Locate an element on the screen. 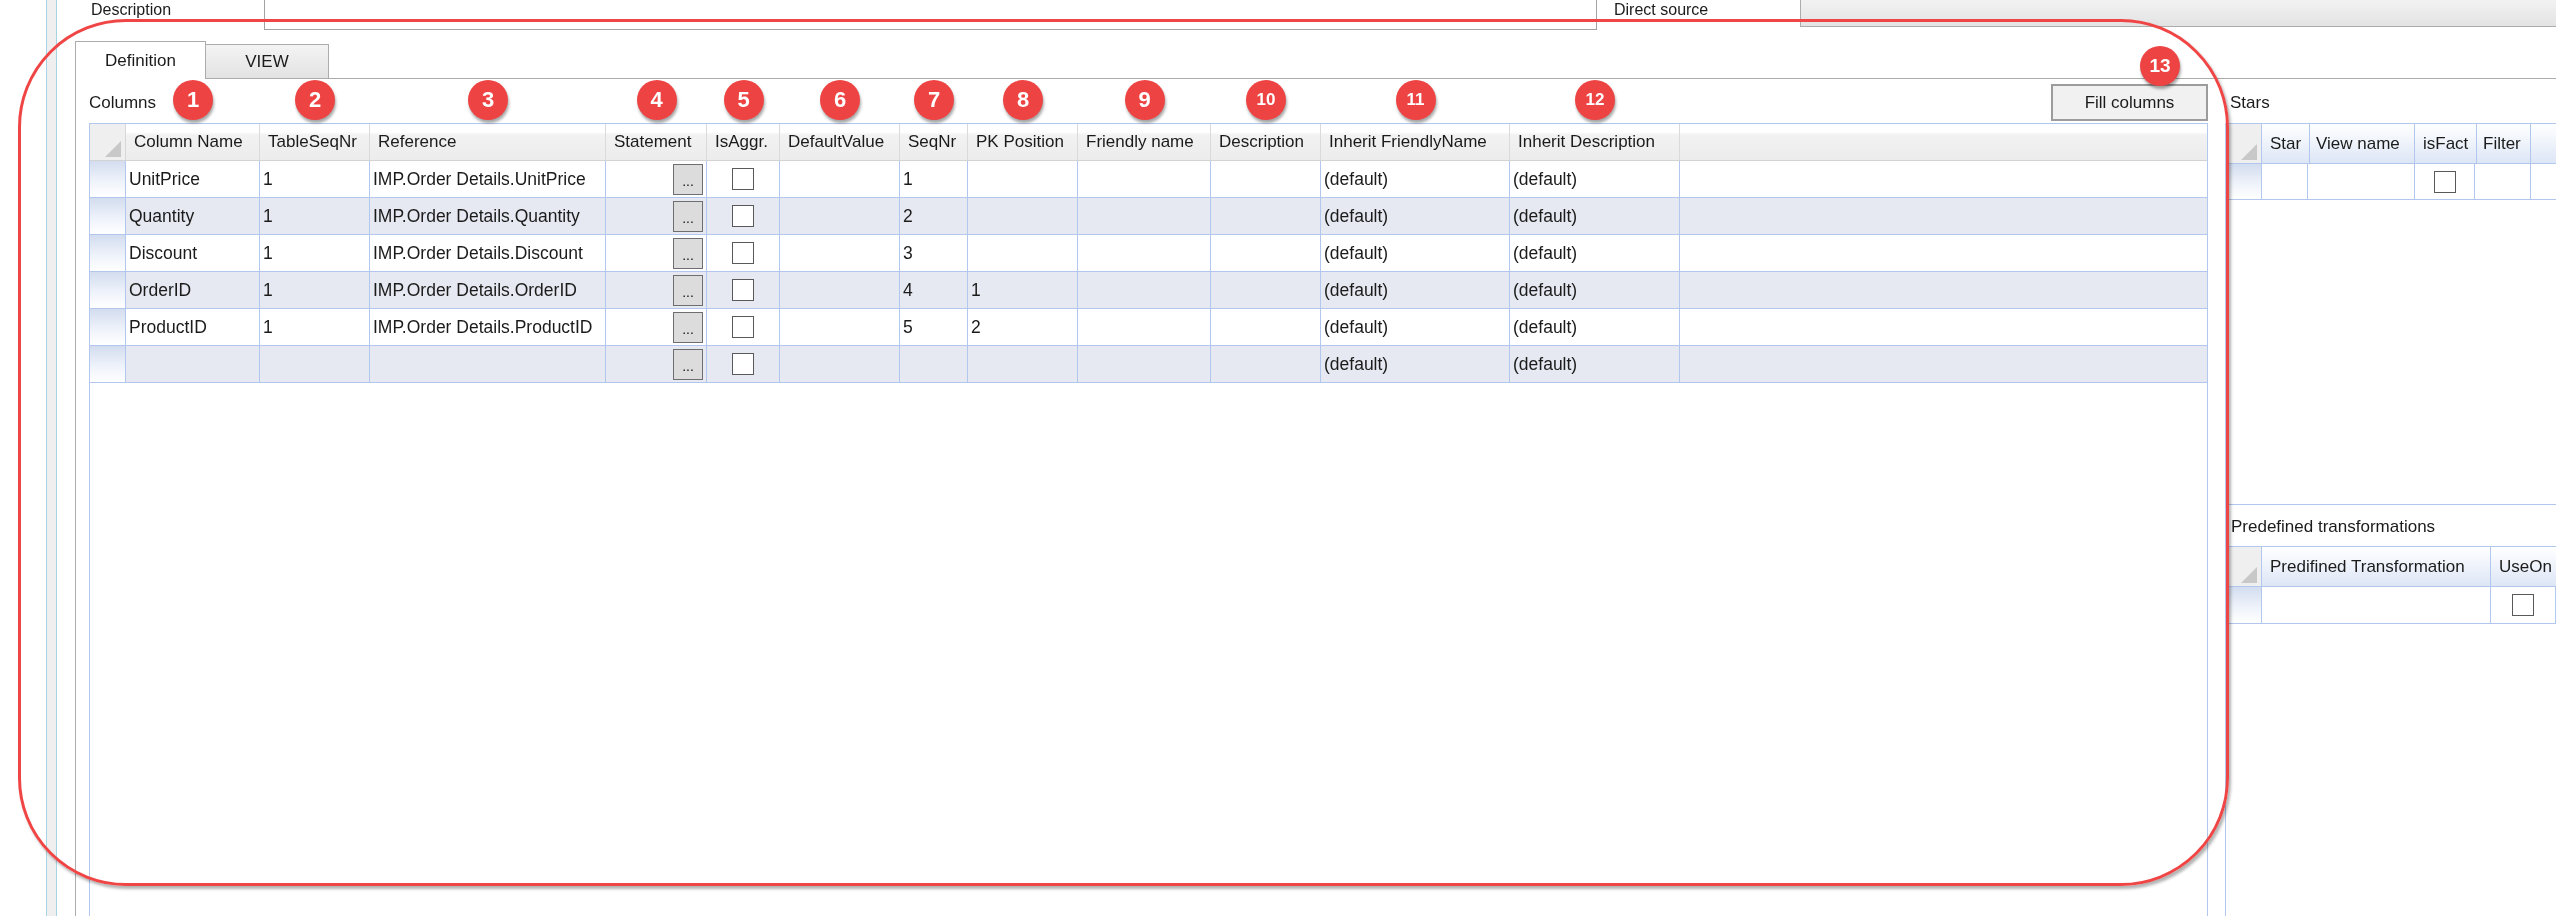 Image resolution: width=2556 pixels, height=916 pixels. column-header: TableSeqNr is located at coordinates (315, 142).